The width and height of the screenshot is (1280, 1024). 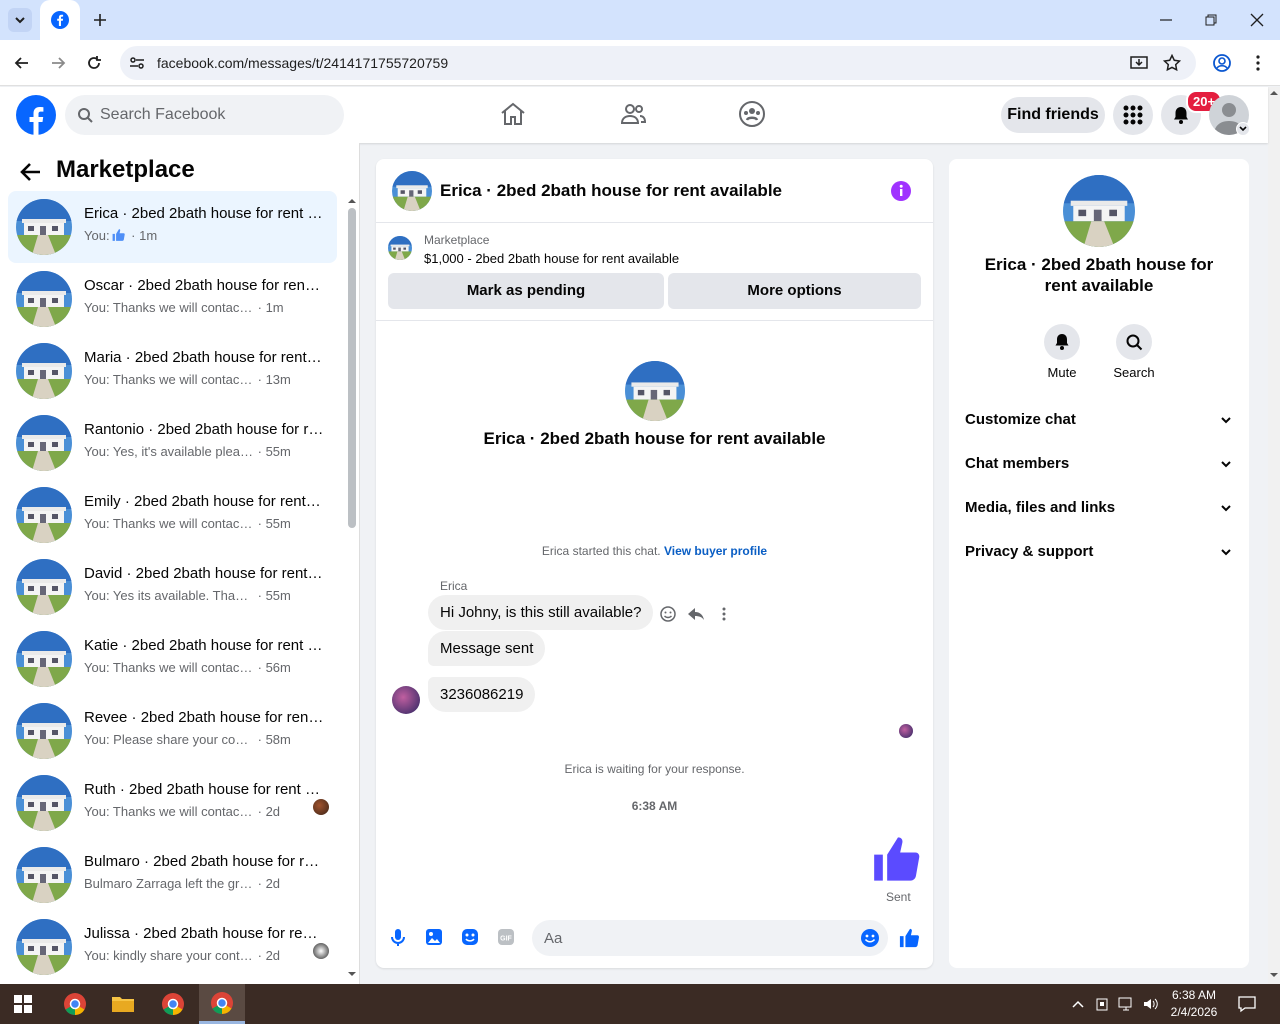 I want to click on message-bubble: 3236086219, so click(x=482, y=694).